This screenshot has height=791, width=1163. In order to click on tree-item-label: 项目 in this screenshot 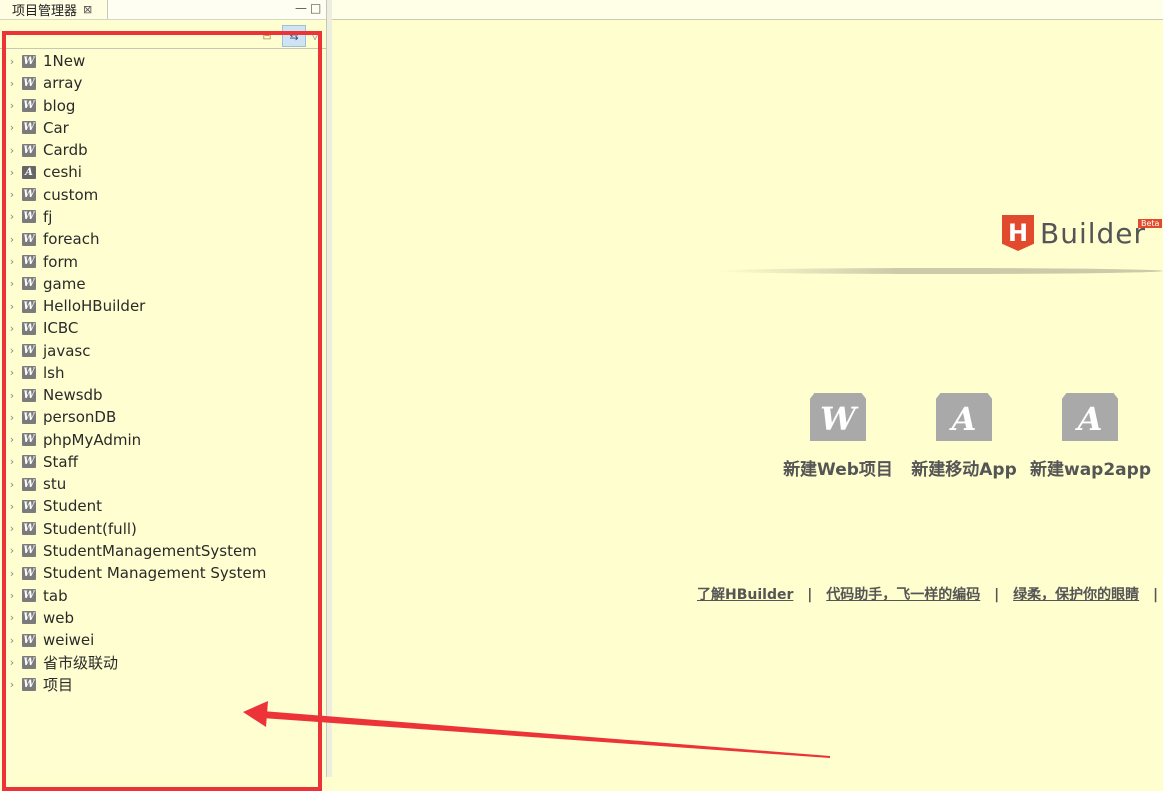, I will do `click(58, 685)`.